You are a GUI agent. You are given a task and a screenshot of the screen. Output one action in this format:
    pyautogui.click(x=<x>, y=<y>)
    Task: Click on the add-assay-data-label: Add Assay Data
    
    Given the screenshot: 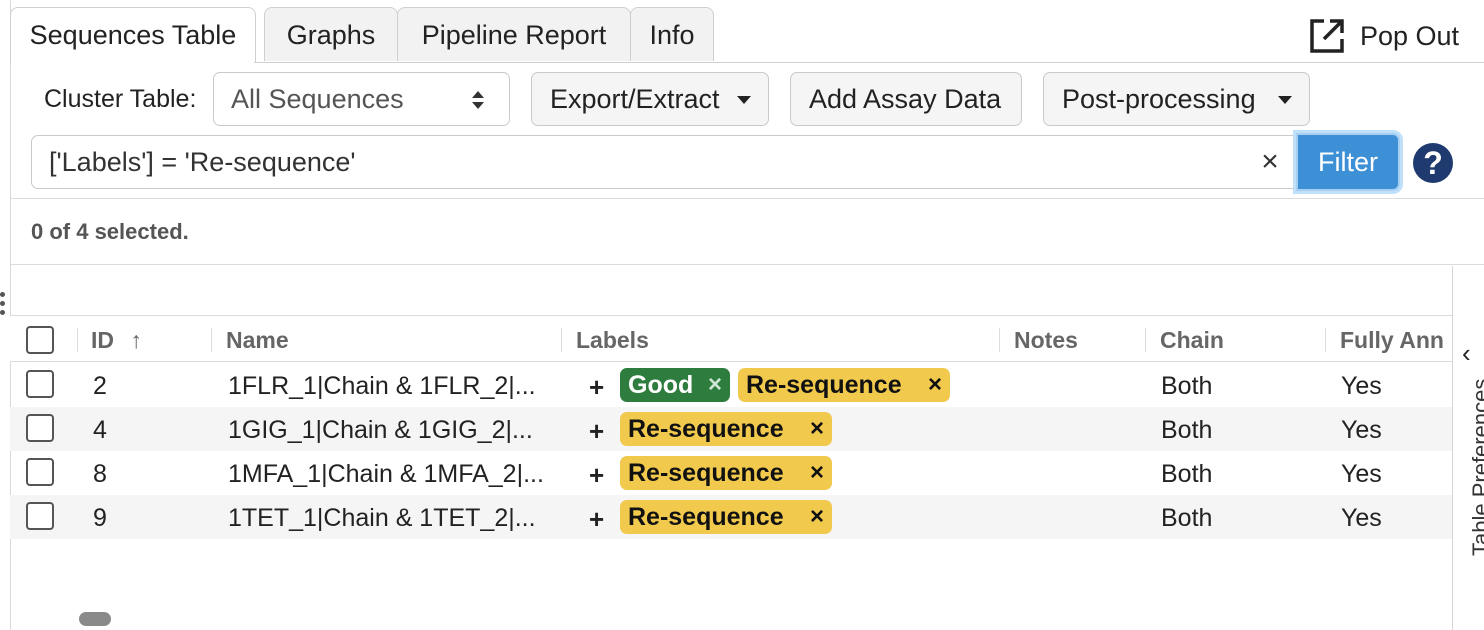 What is the action you would take?
    pyautogui.click(x=905, y=99)
    